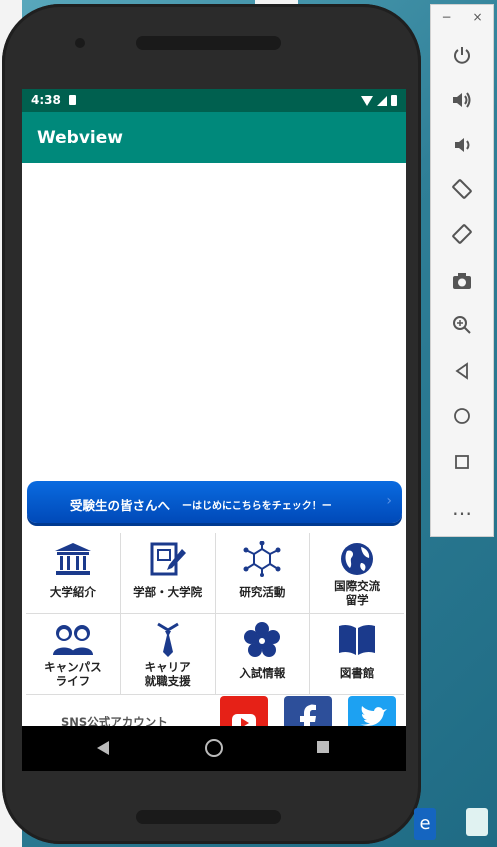  I want to click on rotate-left-button, so click(462, 193).